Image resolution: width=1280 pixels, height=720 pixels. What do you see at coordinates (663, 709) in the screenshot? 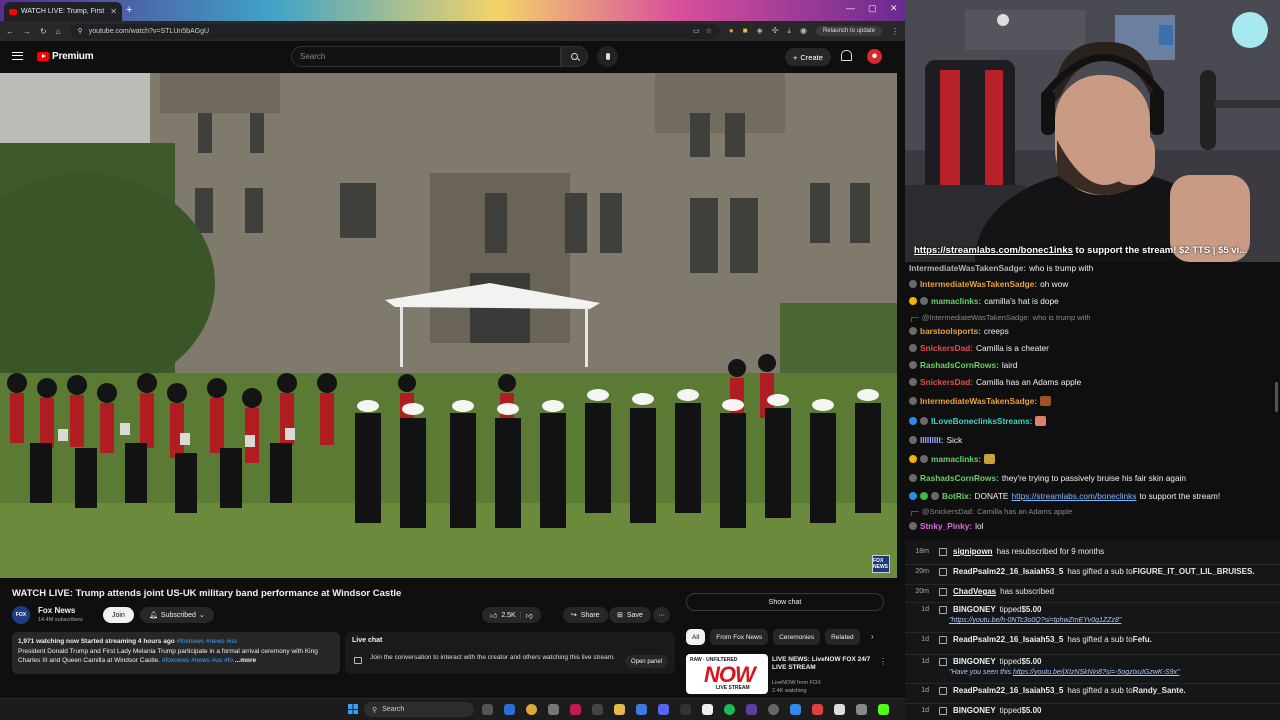
I see `discord-icon` at bounding box center [663, 709].